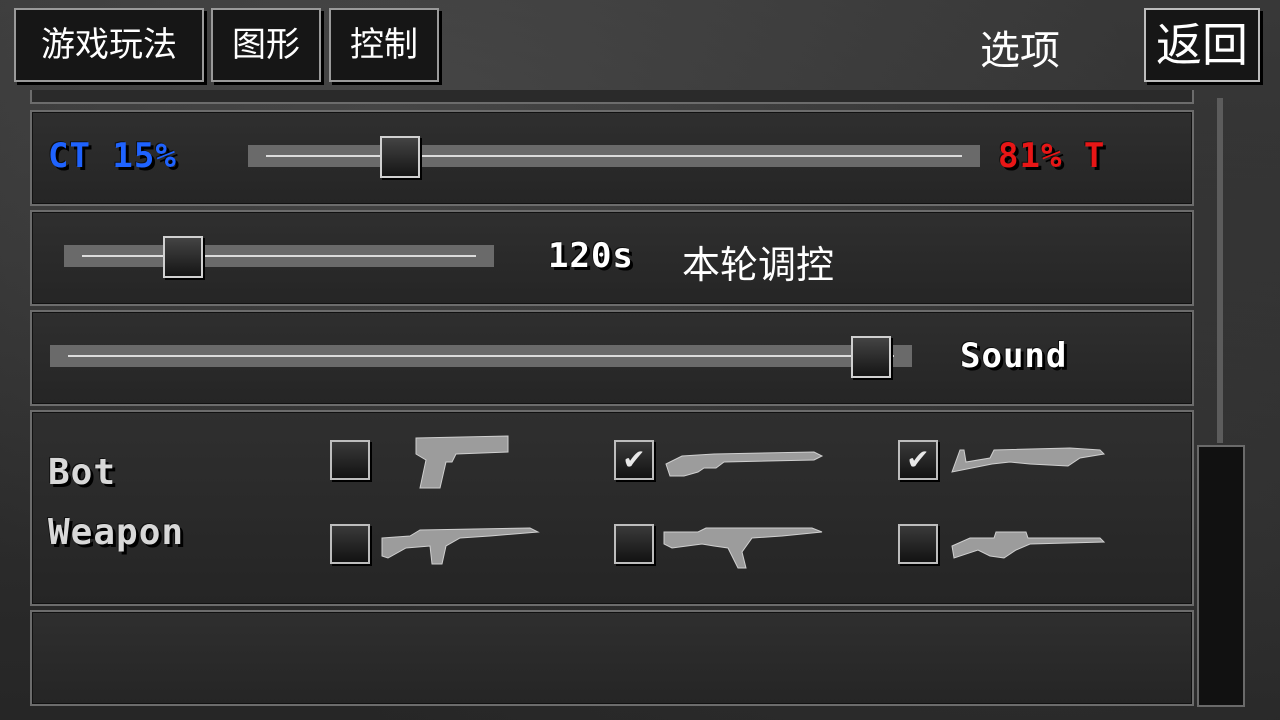 The image size is (1280, 720). What do you see at coordinates (112, 156) in the screenshot?
I see `ct-percent-label: CT 15%` at bounding box center [112, 156].